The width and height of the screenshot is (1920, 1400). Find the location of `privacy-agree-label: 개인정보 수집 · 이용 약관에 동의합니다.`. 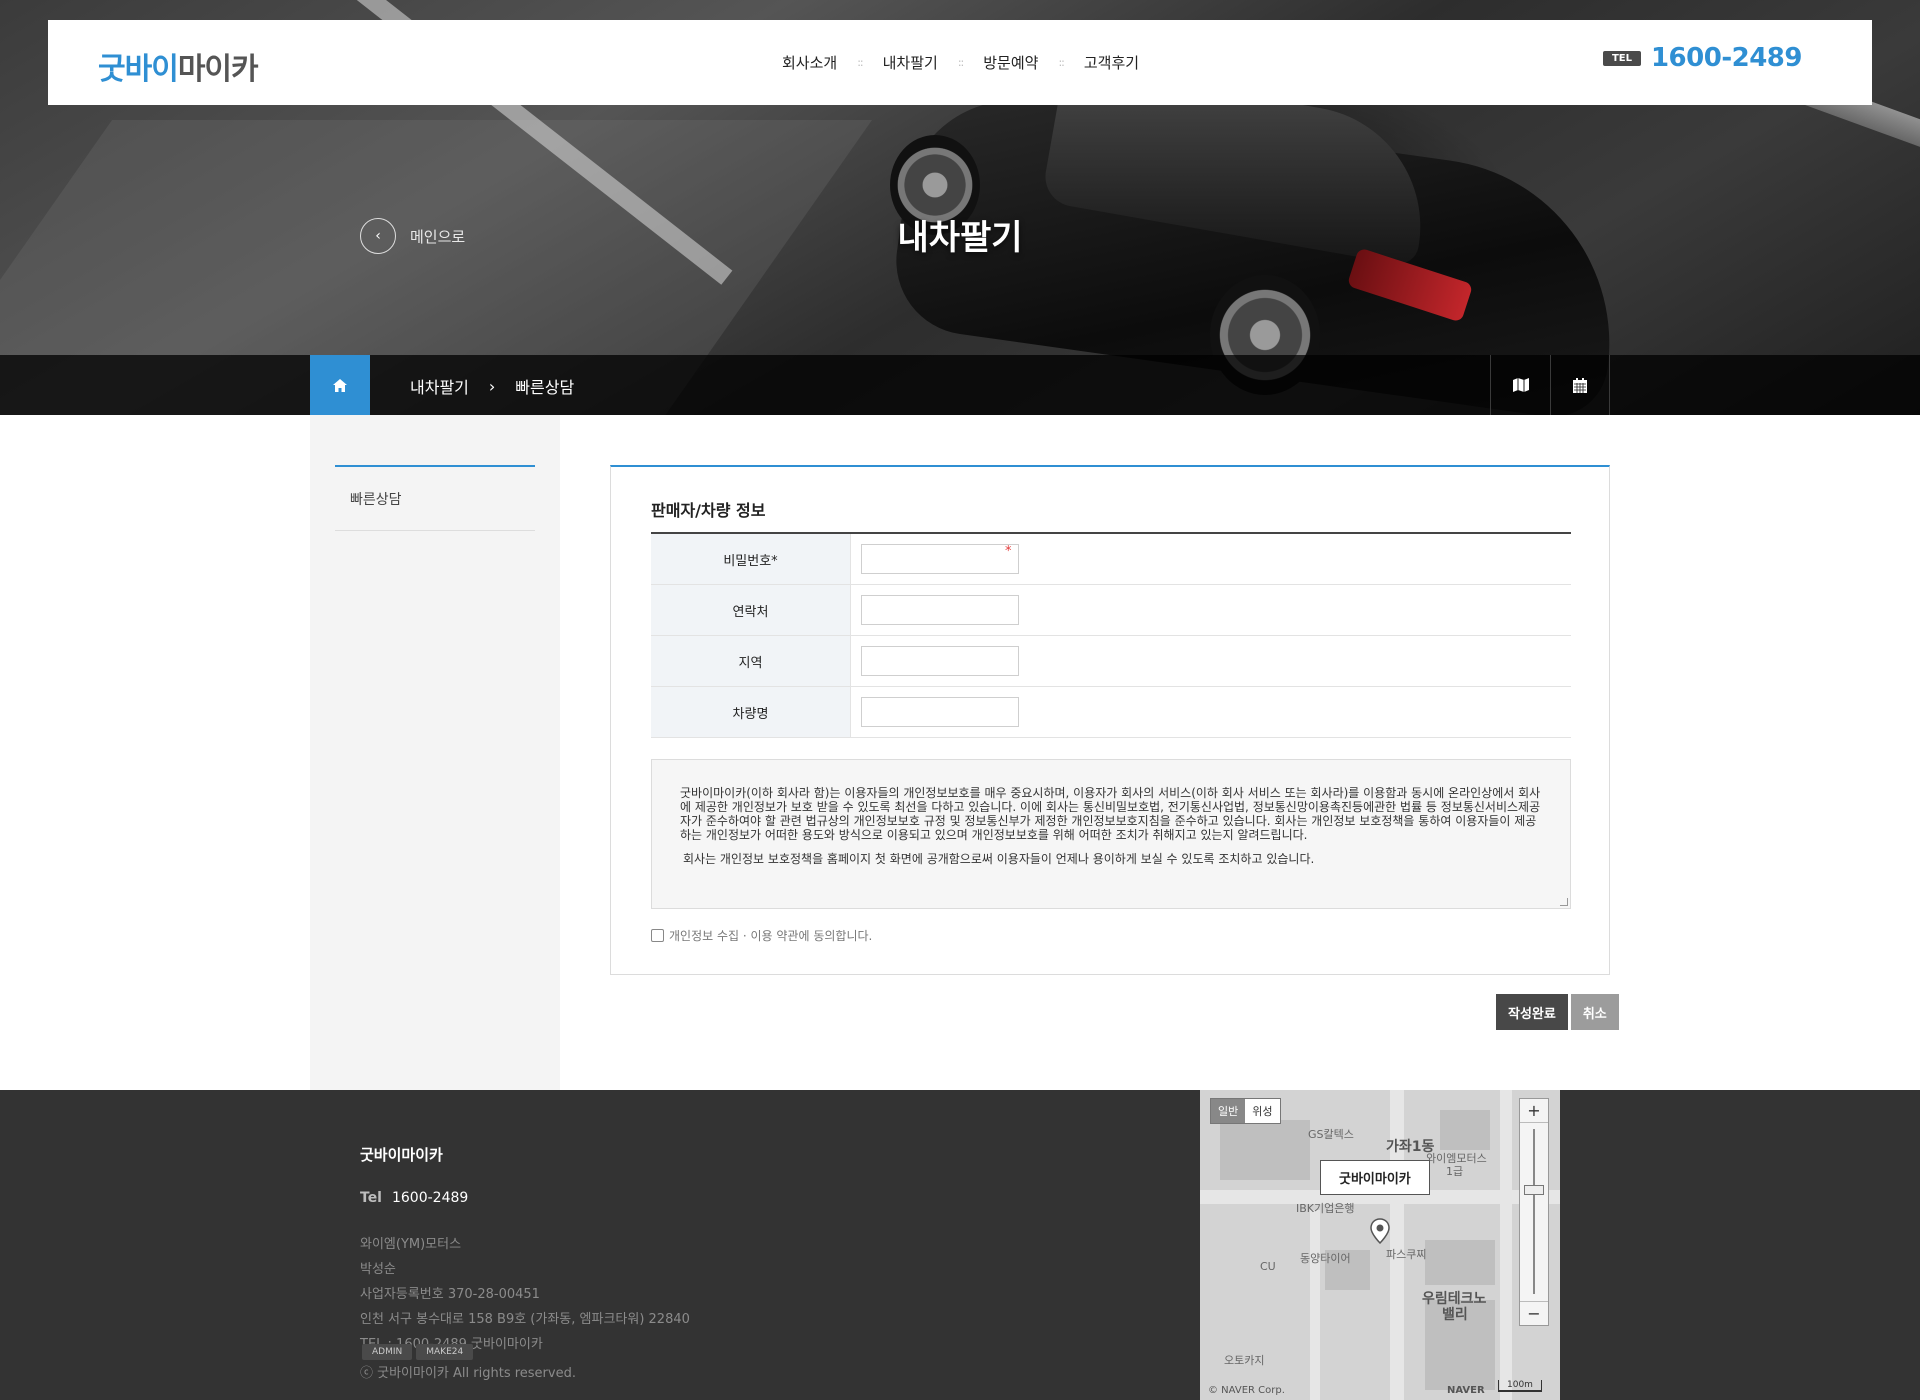

privacy-agree-label: 개인정보 수집 · 이용 약관에 동의합니다. is located at coordinates (770, 935).